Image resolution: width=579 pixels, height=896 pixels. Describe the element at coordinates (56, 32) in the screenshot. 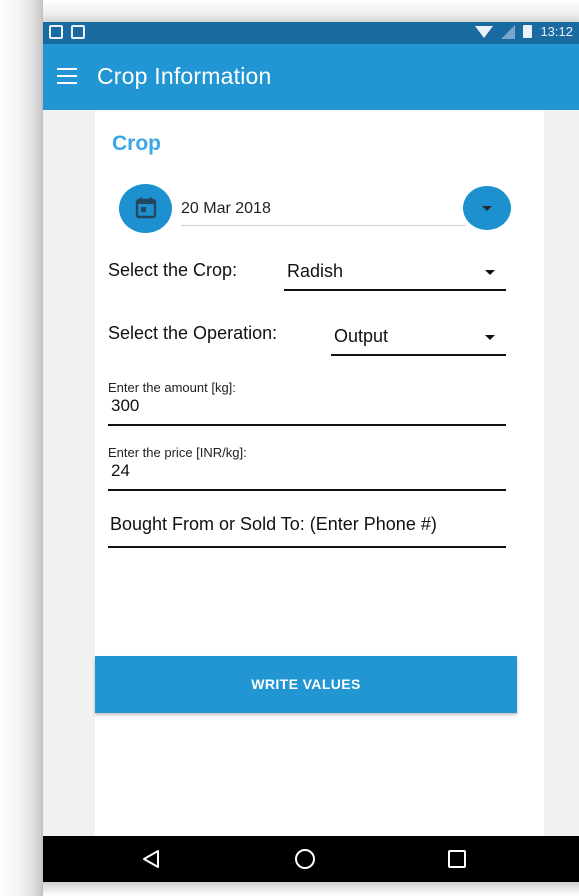

I see `notification-app-icon` at that location.